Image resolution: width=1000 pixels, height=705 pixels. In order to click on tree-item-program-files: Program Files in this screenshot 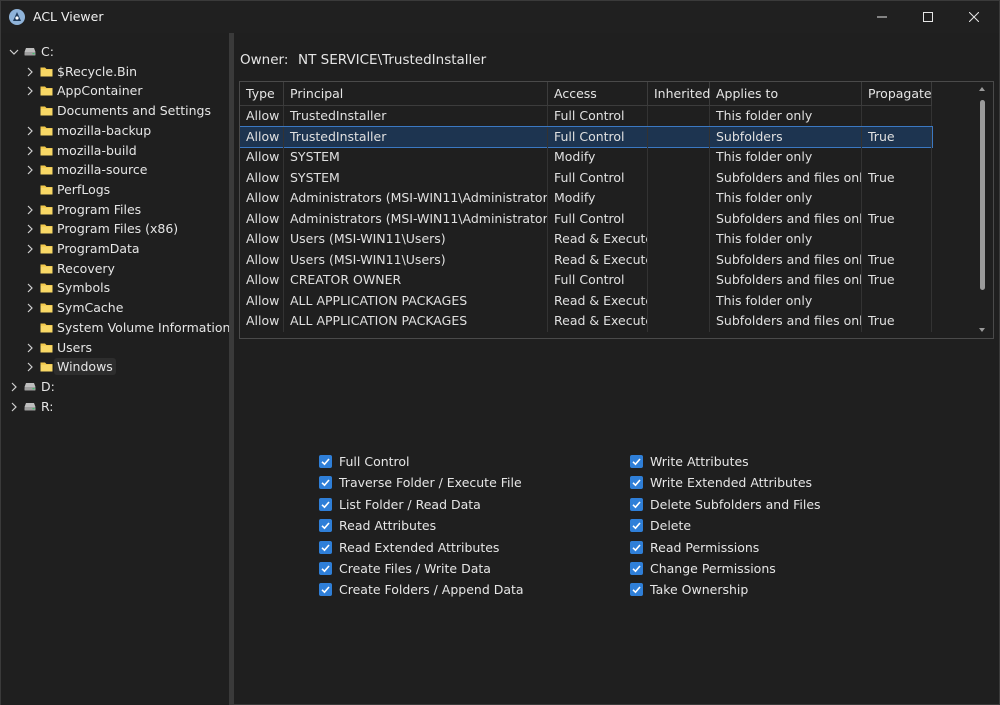, I will do `click(115, 210)`.